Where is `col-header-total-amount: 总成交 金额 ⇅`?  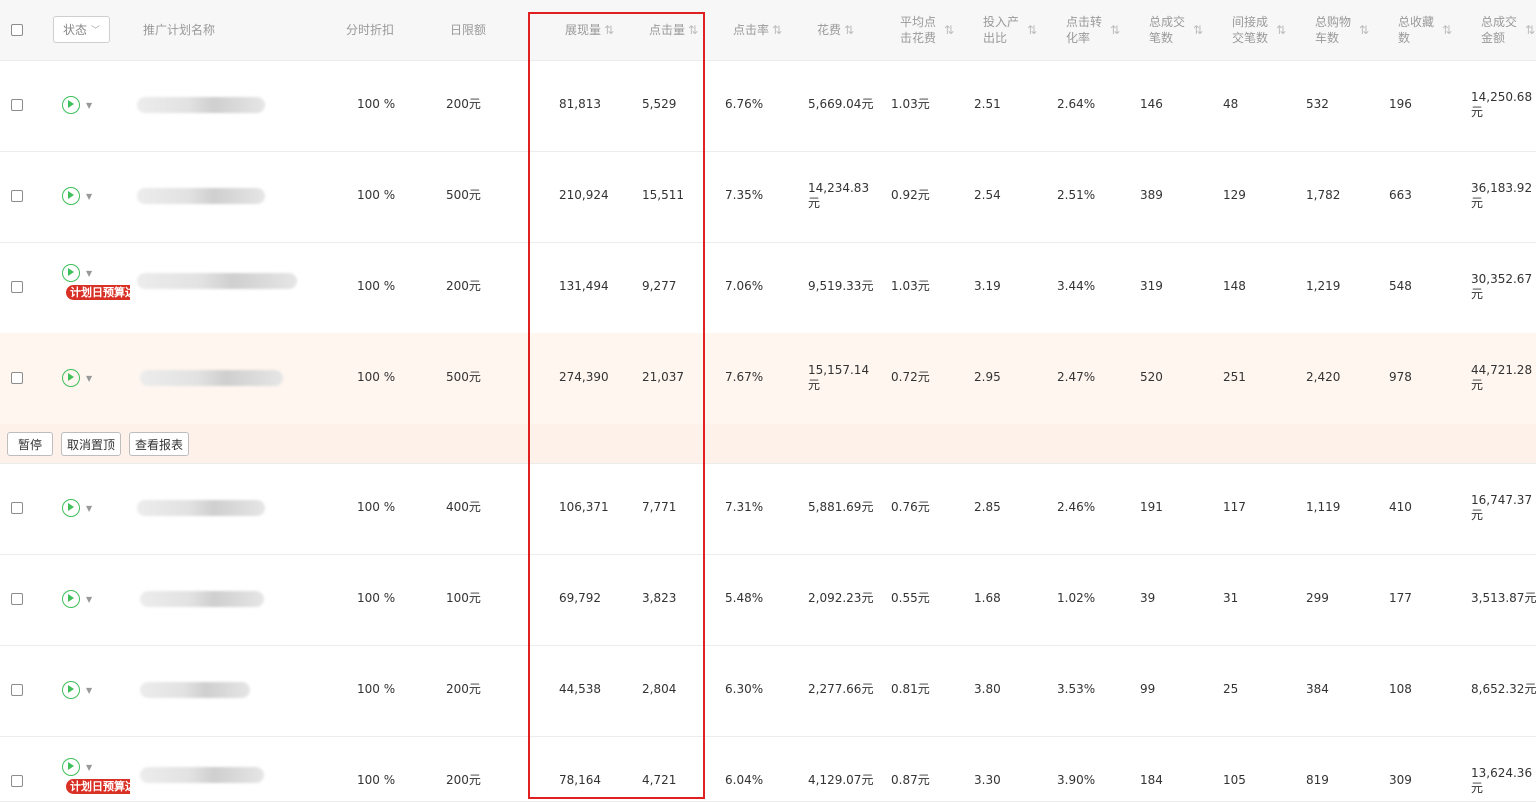 col-header-total-amount: 总成交 金额 ⇅ is located at coordinates (1508, 30).